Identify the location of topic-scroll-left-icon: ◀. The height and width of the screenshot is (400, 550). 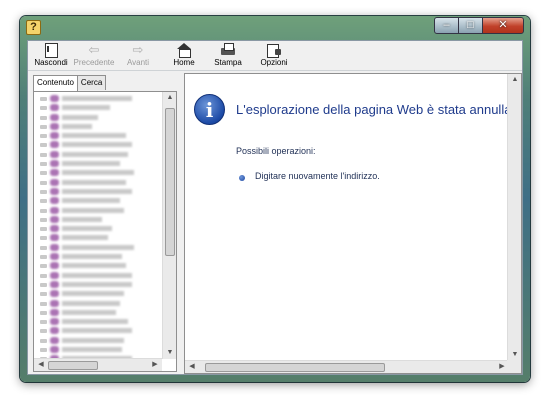
(192, 367).